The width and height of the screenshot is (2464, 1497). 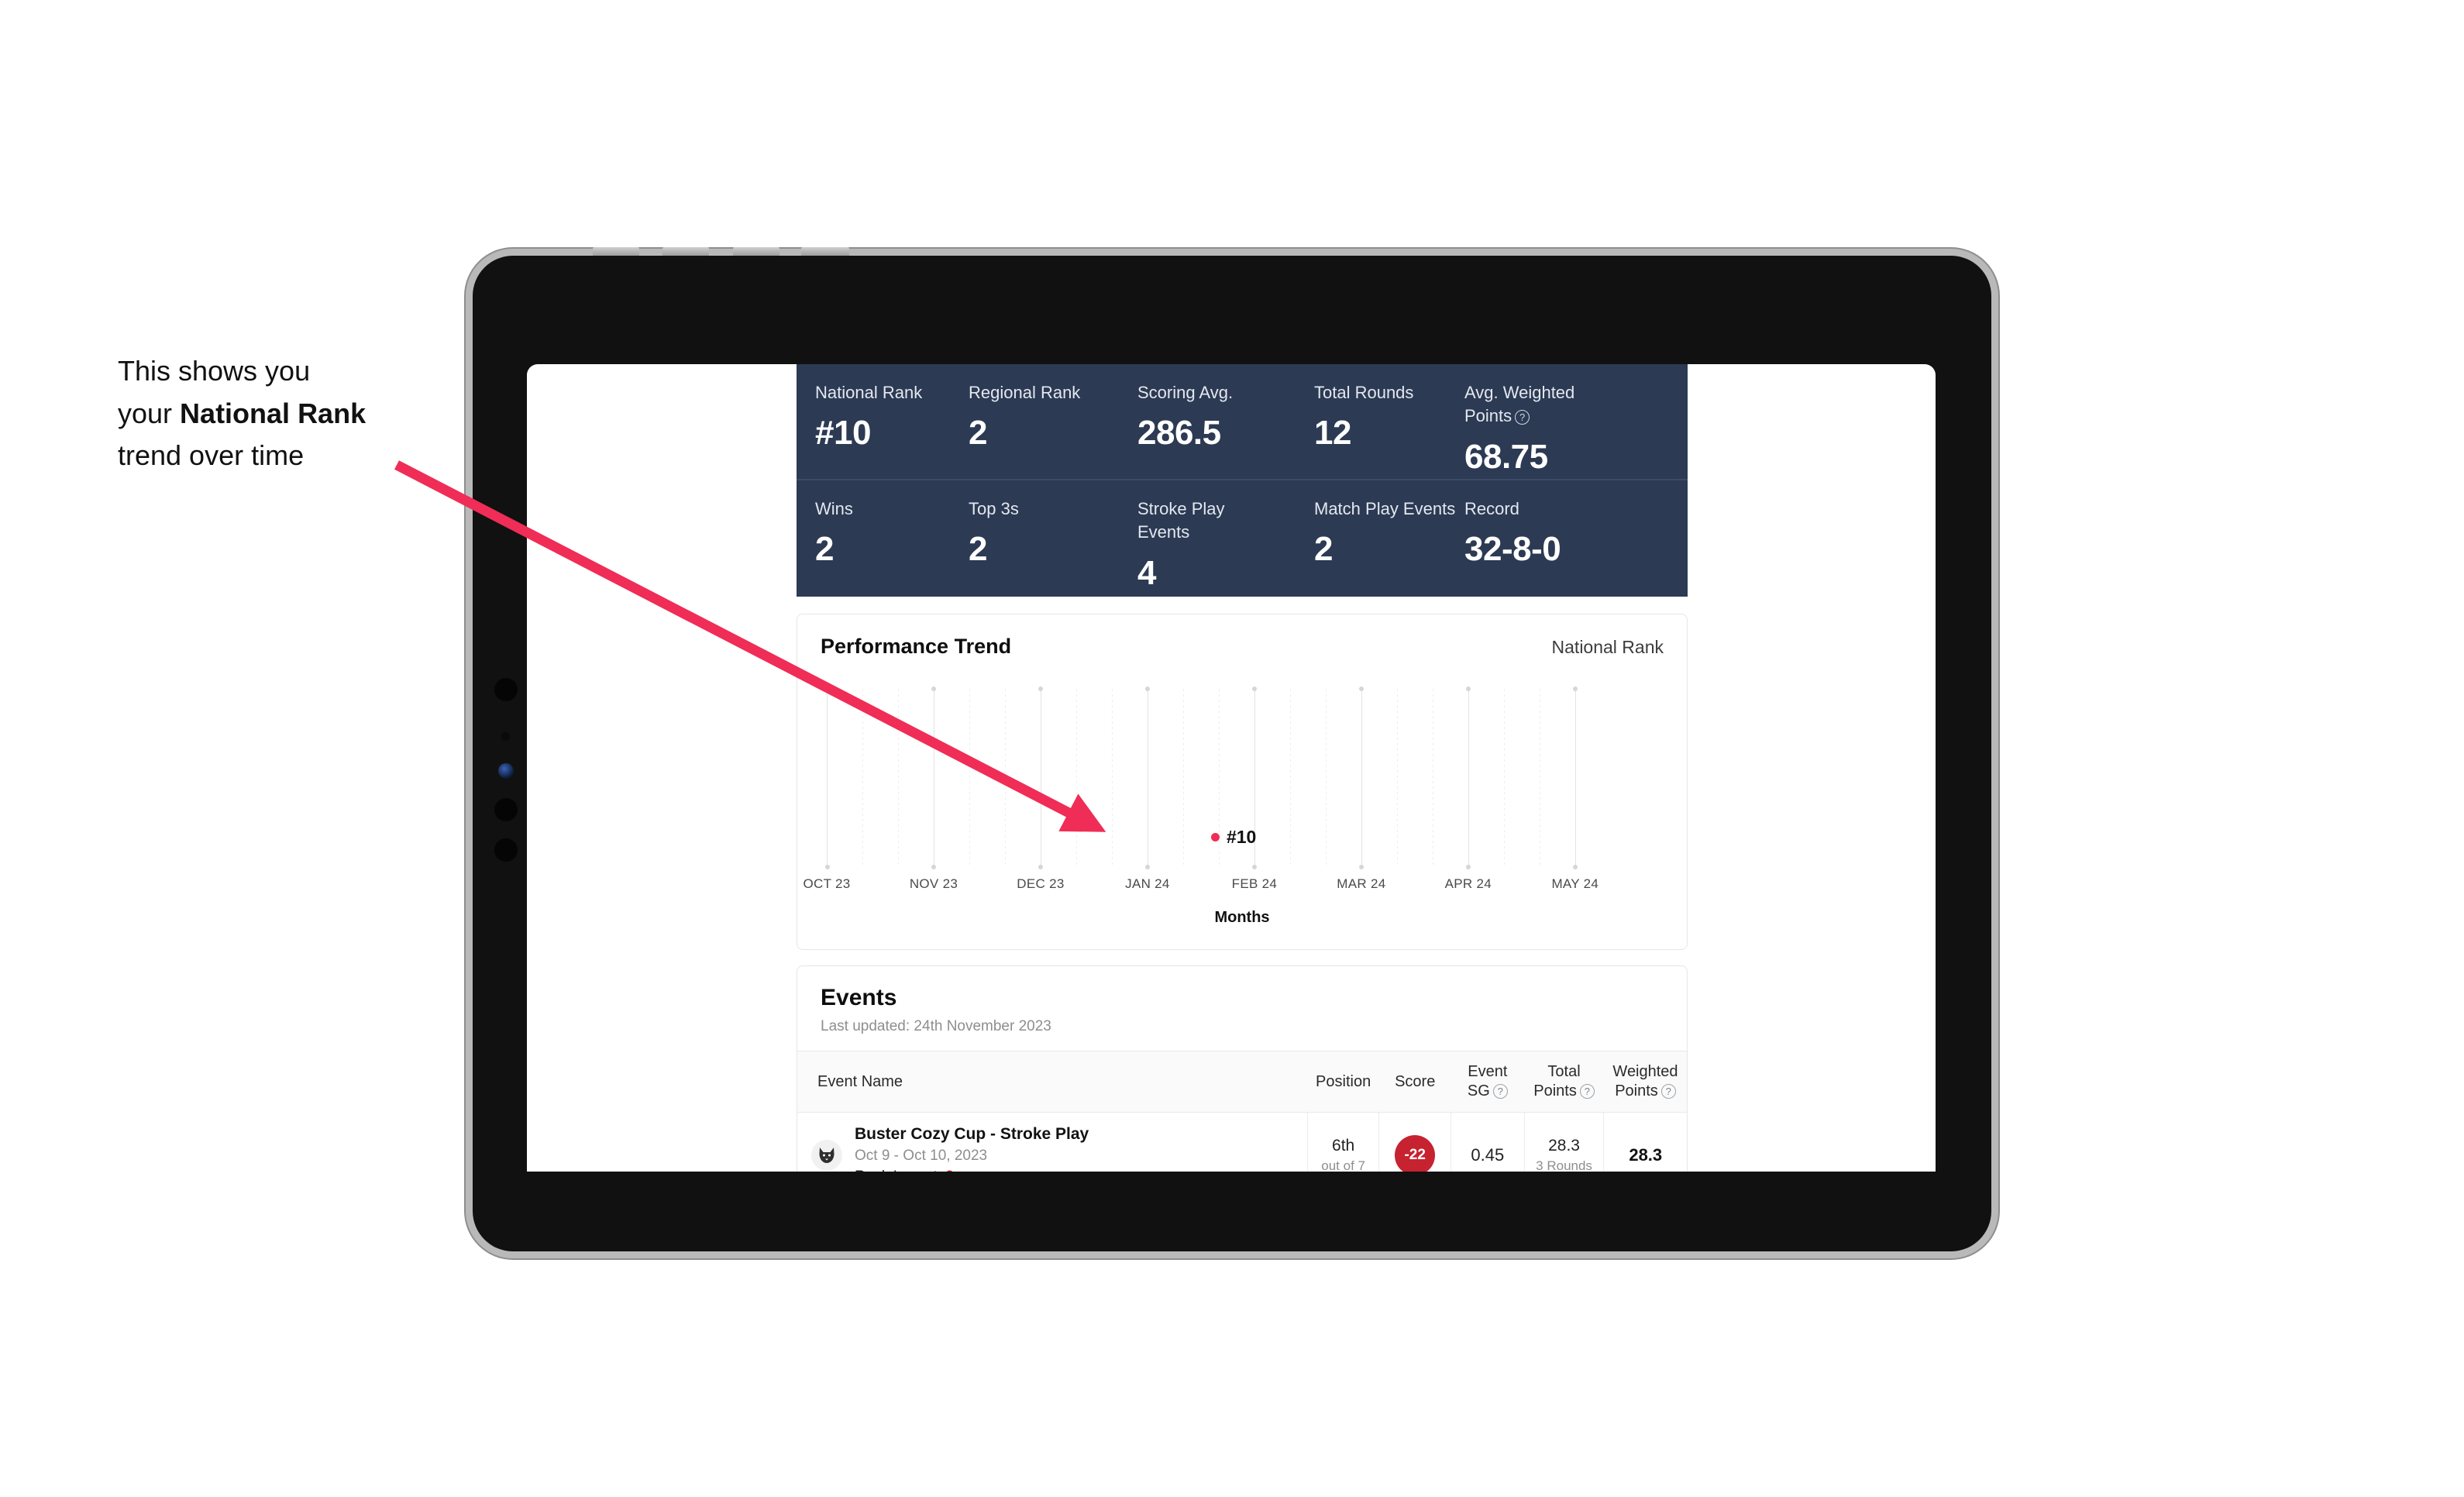 I want to click on camera-icon, so click(x=506, y=689).